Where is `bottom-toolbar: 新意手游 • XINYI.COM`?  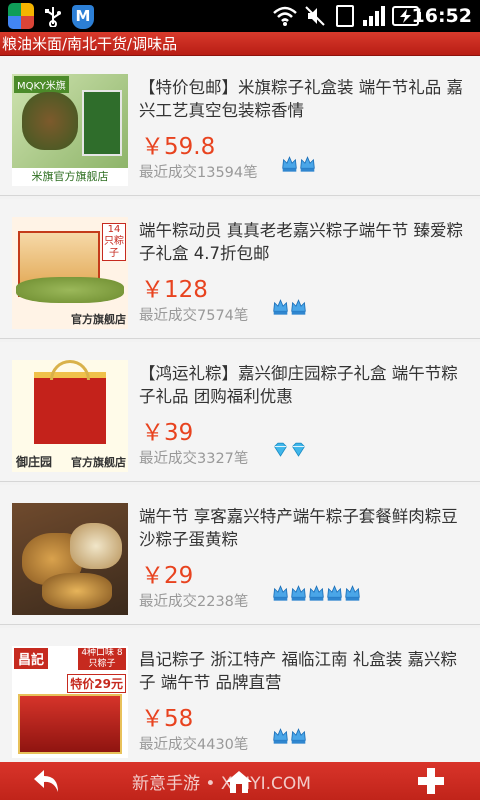
bottom-toolbar: 新意手游 • XINYI.COM is located at coordinates (240, 781).